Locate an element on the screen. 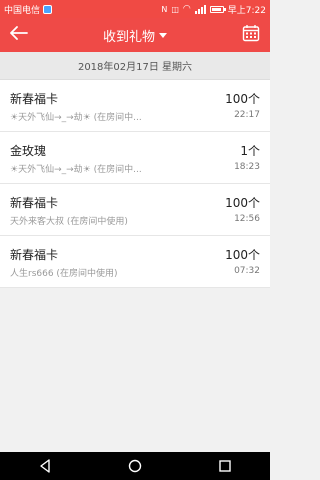  battery-icon is located at coordinates (217, 9).